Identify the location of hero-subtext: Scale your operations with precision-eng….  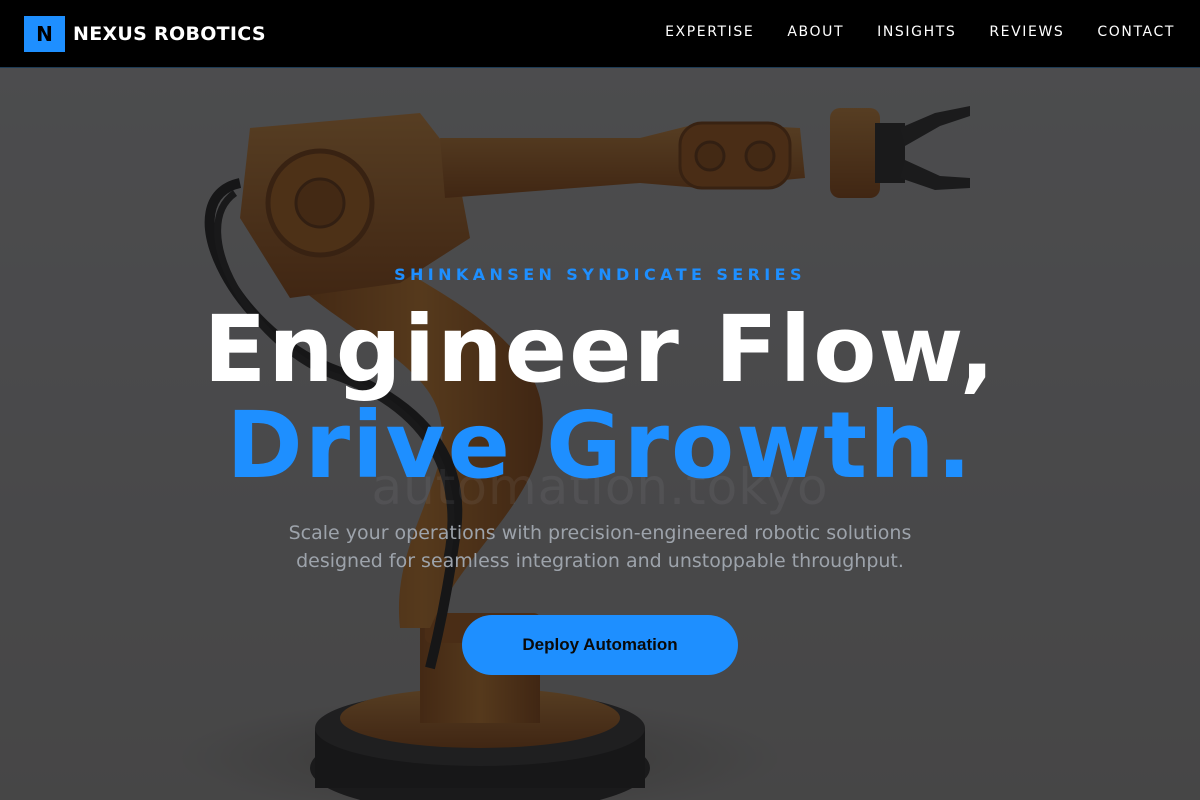
(600, 547).